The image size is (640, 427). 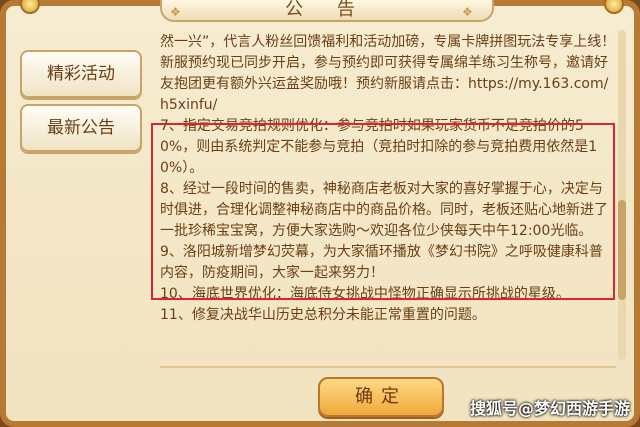 What do you see at coordinates (550, 408) in the screenshot?
I see `watermark: 搜狐号@梦幻西游手游` at bounding box center [550, 408].